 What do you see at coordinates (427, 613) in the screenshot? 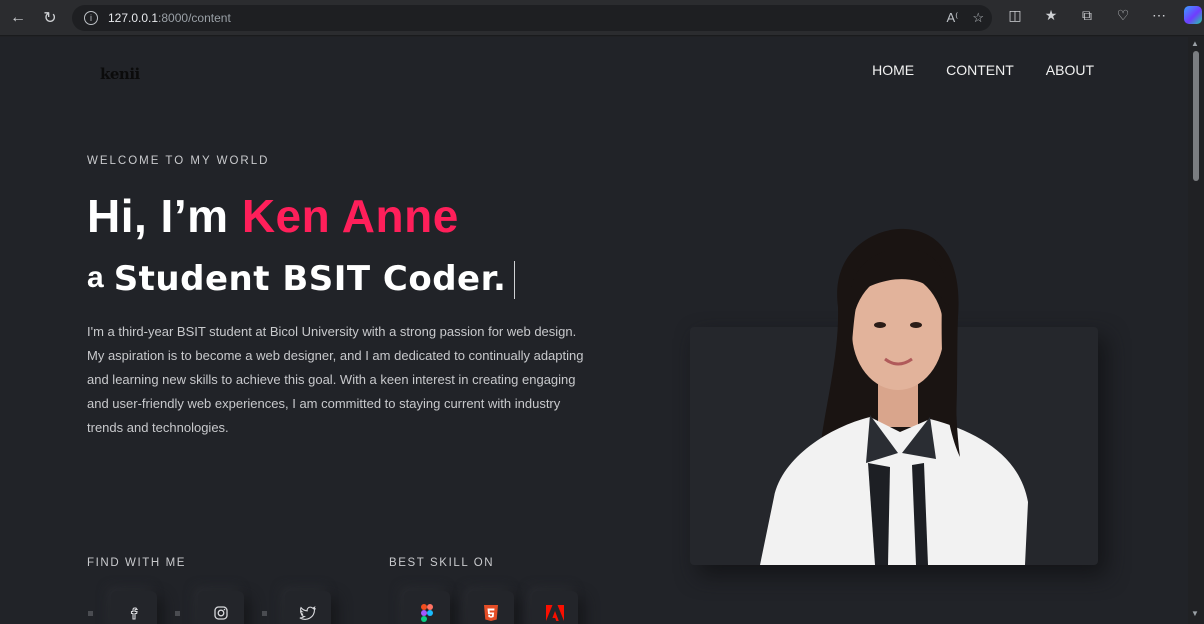
I see `figma-icon` at bounding box center [427, 613].